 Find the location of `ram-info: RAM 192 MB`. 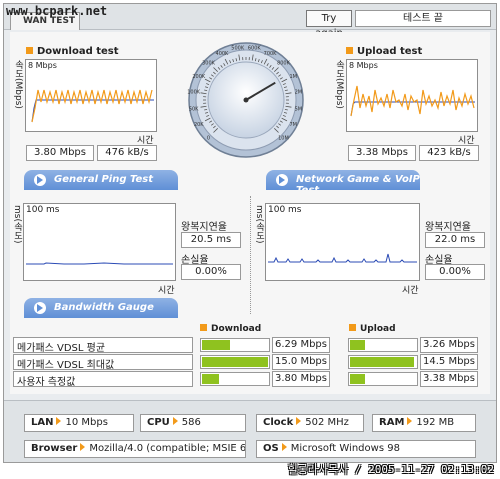

ram-info: RAM 192 MB is located at coordinates (424, 423).